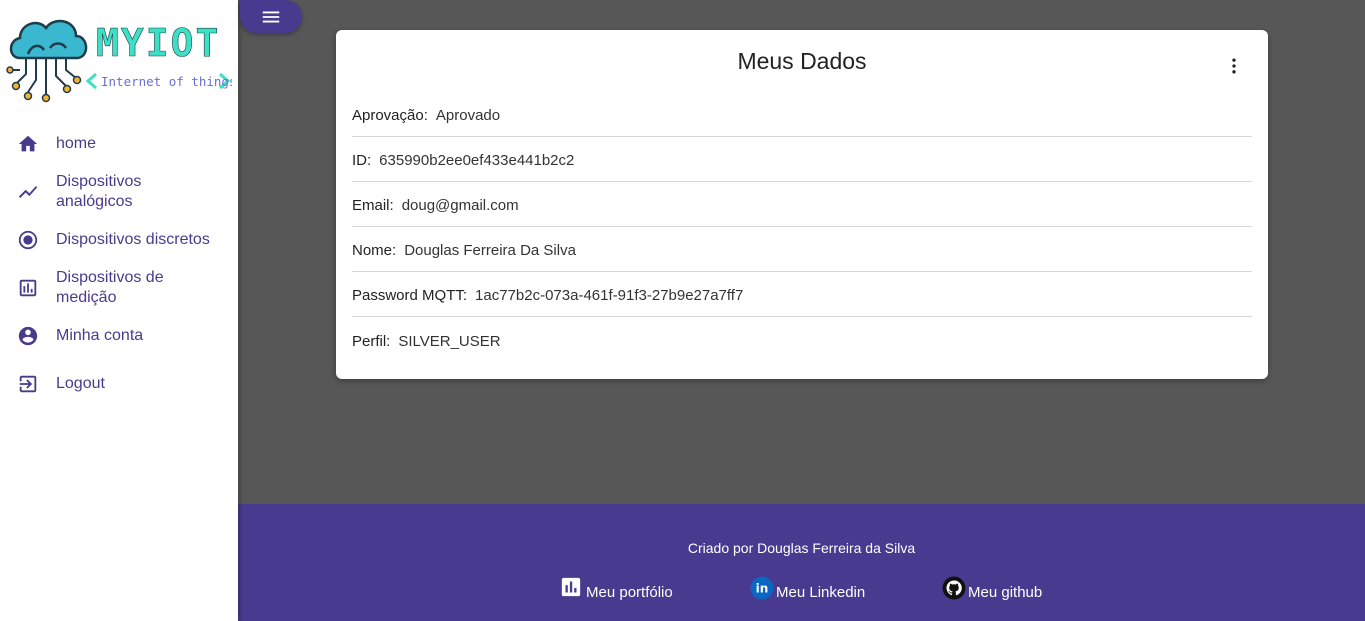  I want to click on footer-links: Meu portfólio in Meu Linkedin Meu github, so click(801, 593).